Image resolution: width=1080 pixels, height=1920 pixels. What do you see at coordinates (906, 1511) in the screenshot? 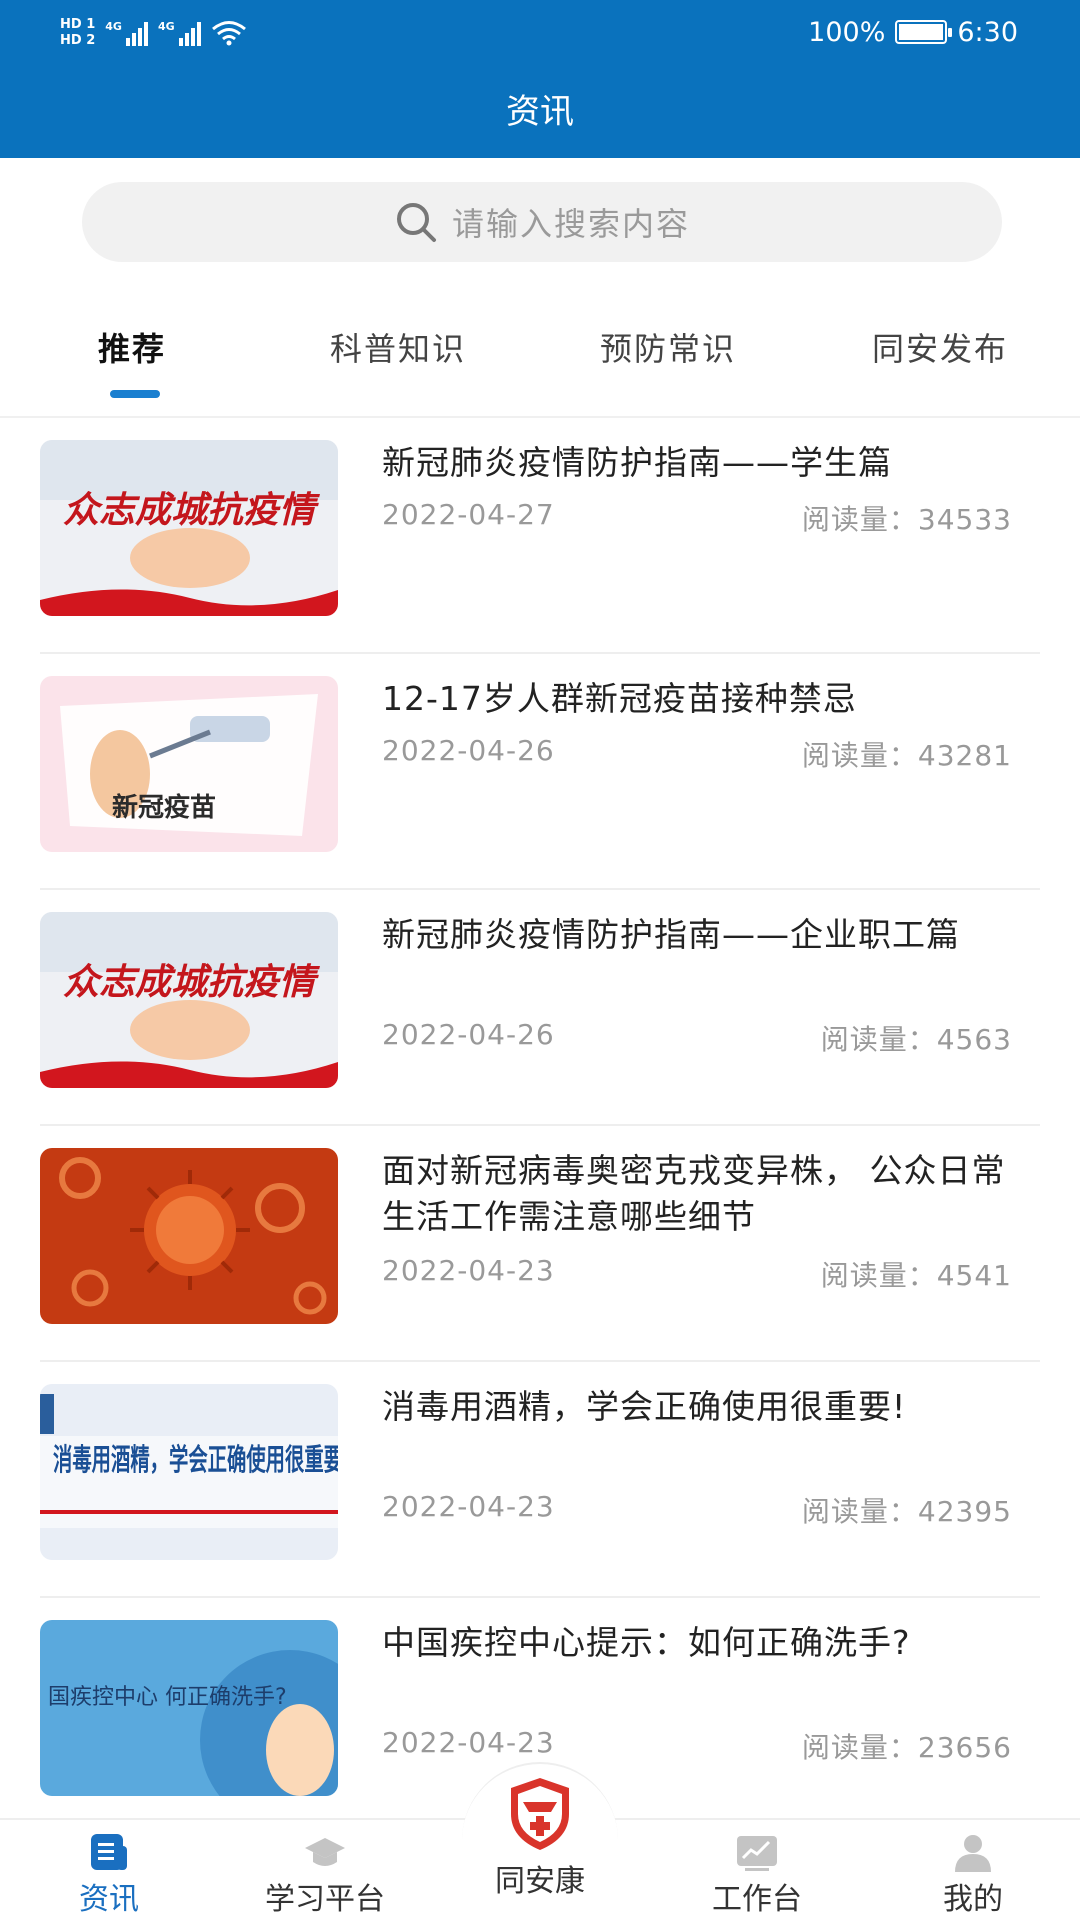
I see `article-read-count: 阅读量：42395` at bounding box center [906, 1511].